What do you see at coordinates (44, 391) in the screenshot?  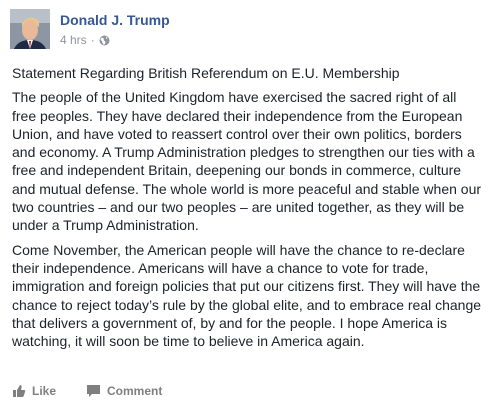 I see `like-label: Like` at bounding box center [44, 391].